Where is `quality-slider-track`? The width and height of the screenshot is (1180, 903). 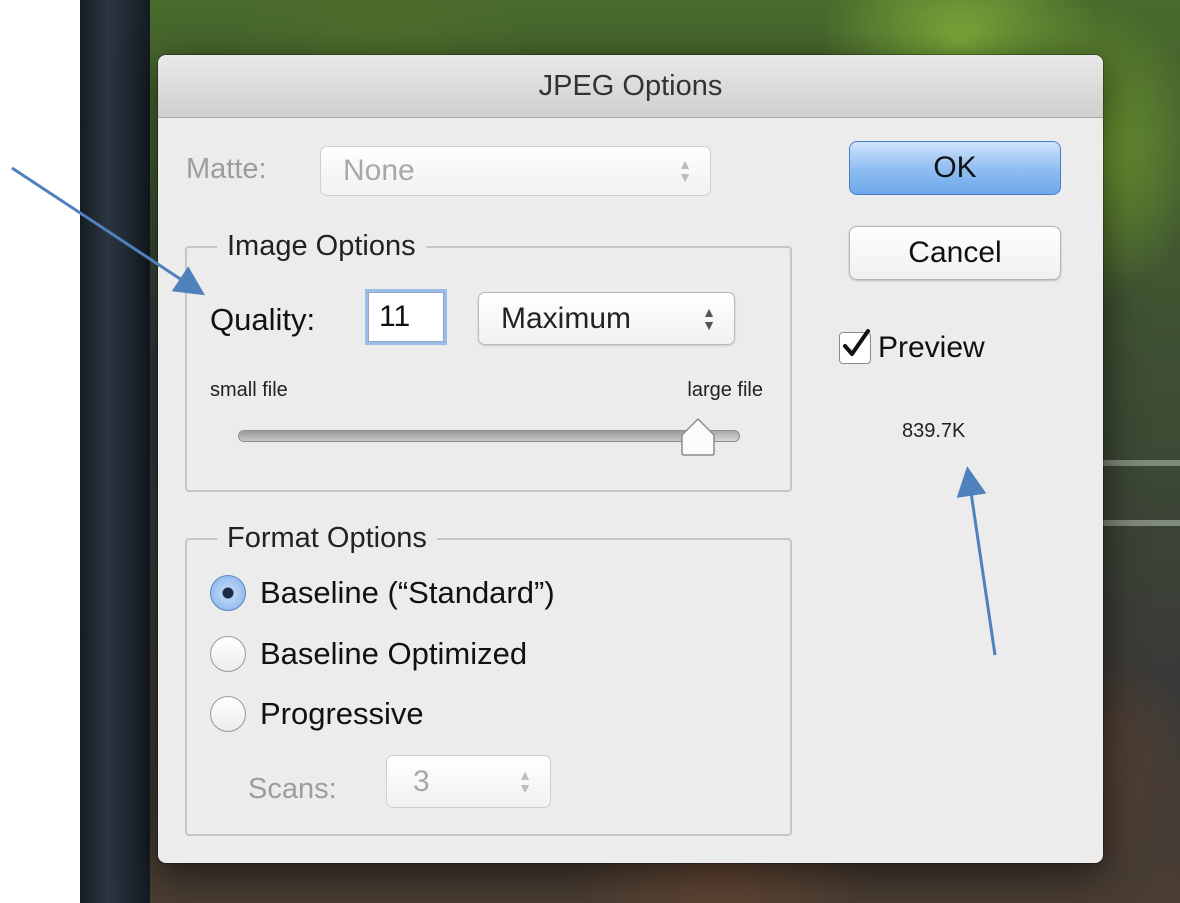 quality-slider-track is located at coordinates (489, 436).